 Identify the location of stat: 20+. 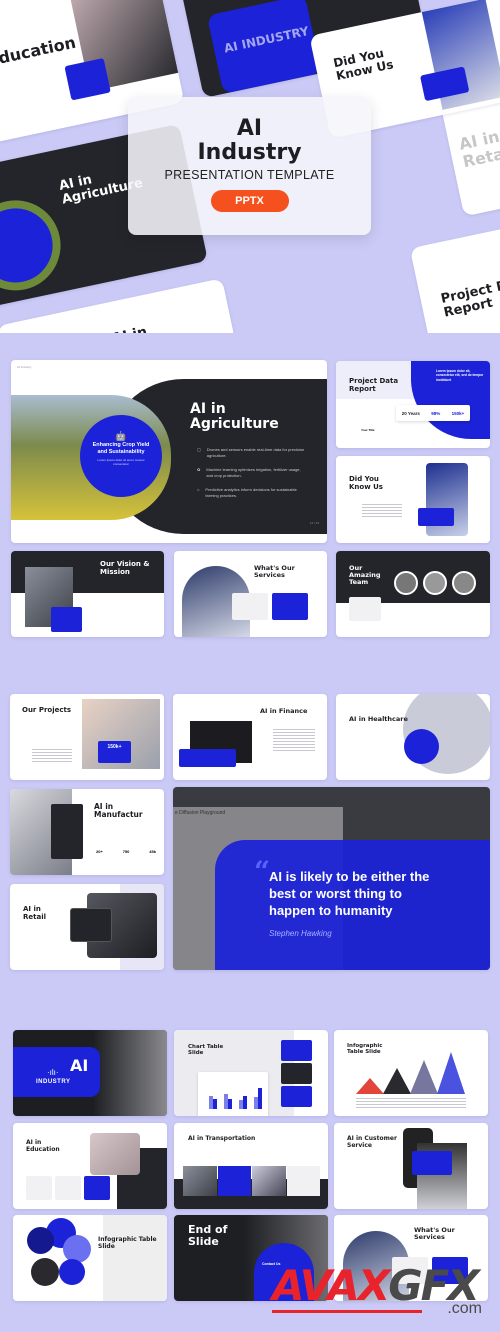
(99, 851).